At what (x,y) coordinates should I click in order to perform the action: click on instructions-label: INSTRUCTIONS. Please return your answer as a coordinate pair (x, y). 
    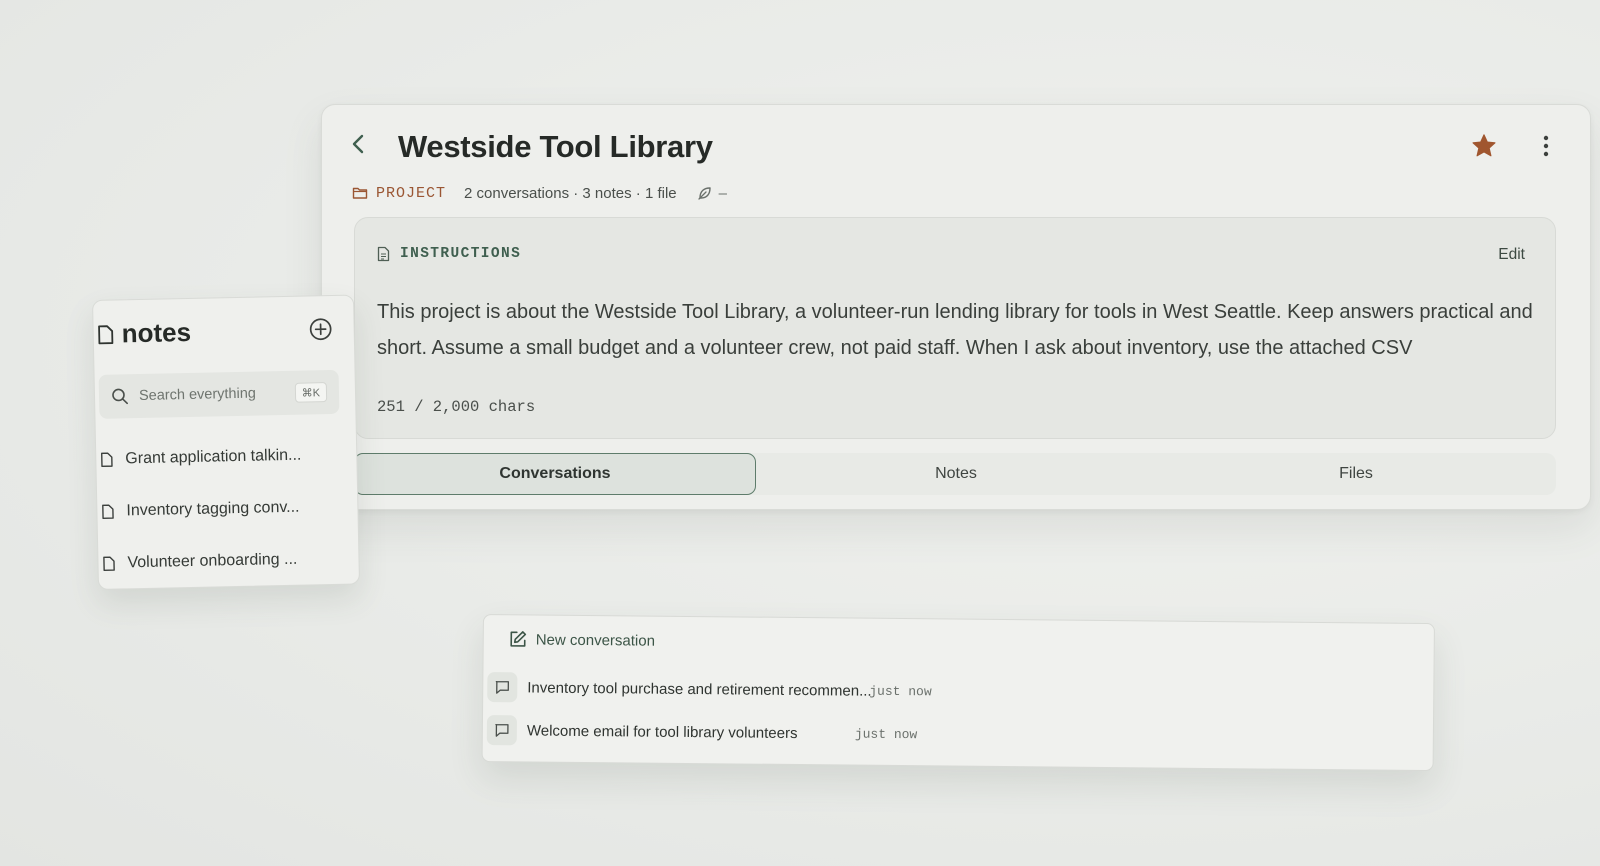
    Looking at the image, I should click on (461, 254).